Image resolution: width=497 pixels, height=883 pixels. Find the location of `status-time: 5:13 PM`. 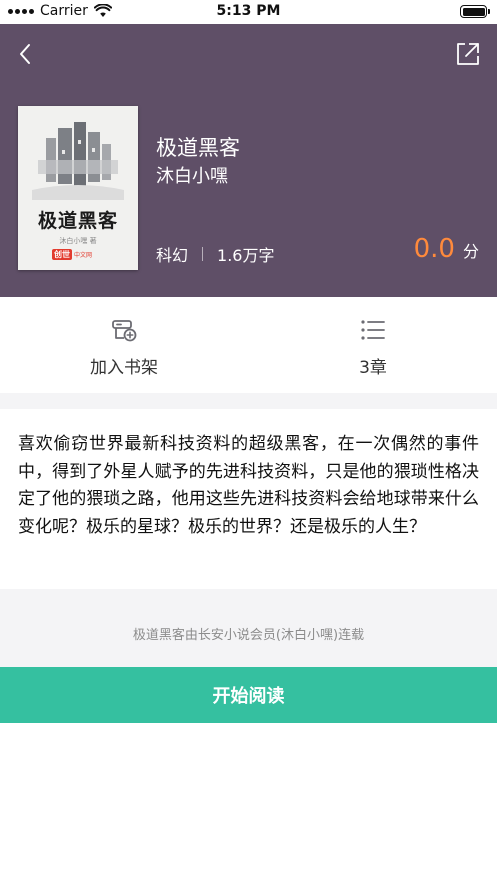

status-time: 5:13 PM is located at coordinates (248, 11).